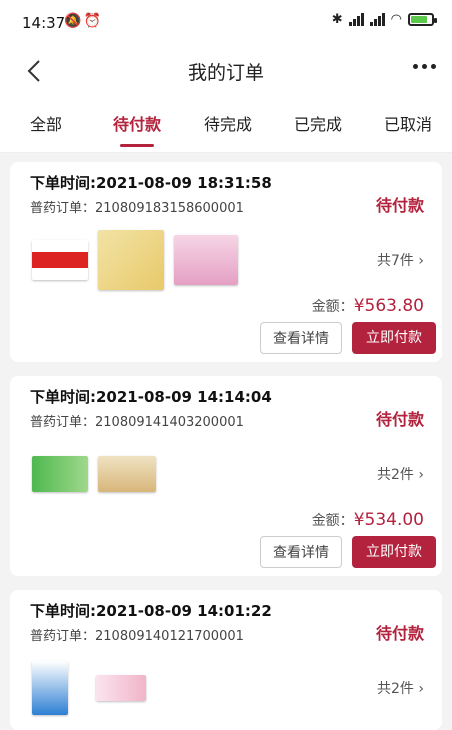 This screenshot has width=452, height=730. Describe the element at coordinates (93, 21) in the screenshot. I see `alarm-icon: ⏰` at that location.